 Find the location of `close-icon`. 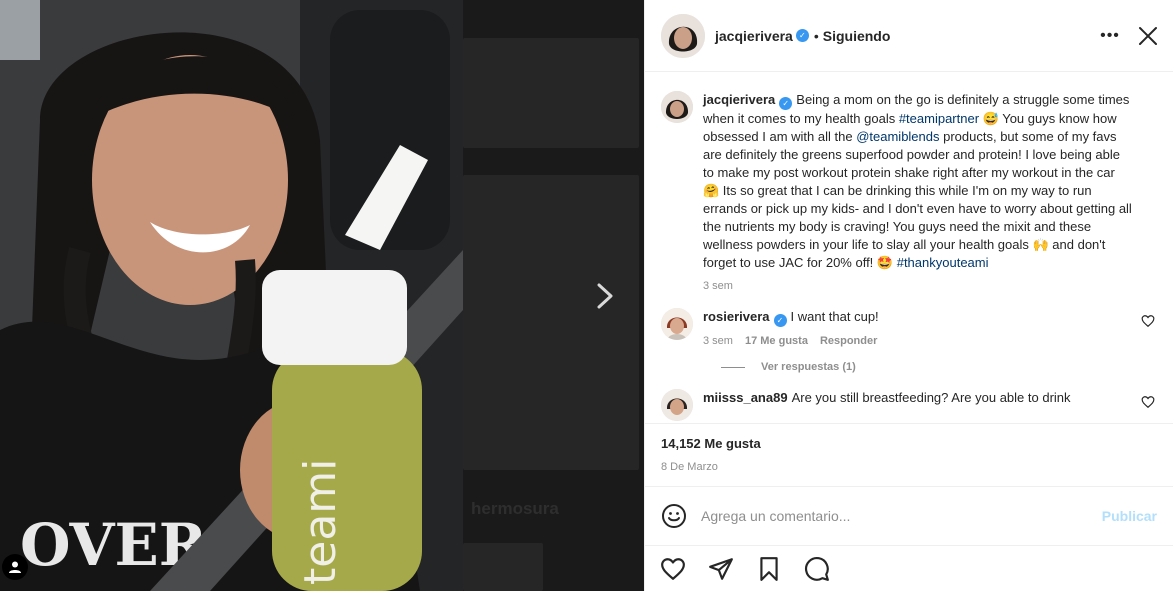

close-icon is located at coordinates (1148, 36).